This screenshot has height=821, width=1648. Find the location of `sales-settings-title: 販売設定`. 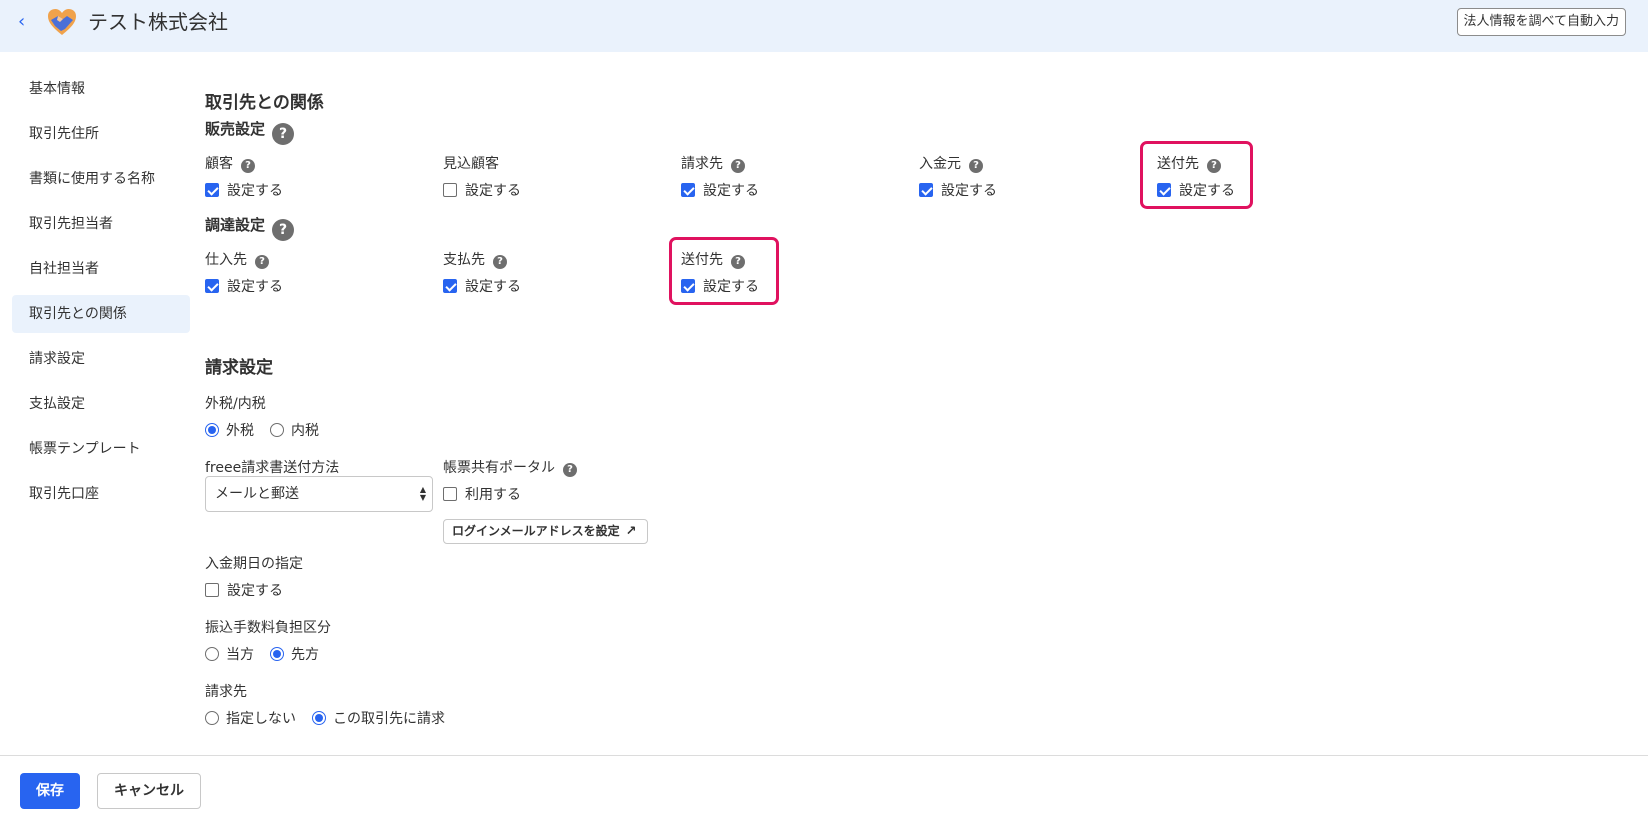

sales-settings-title: 販売設定 is located at coordinates (235, 129).